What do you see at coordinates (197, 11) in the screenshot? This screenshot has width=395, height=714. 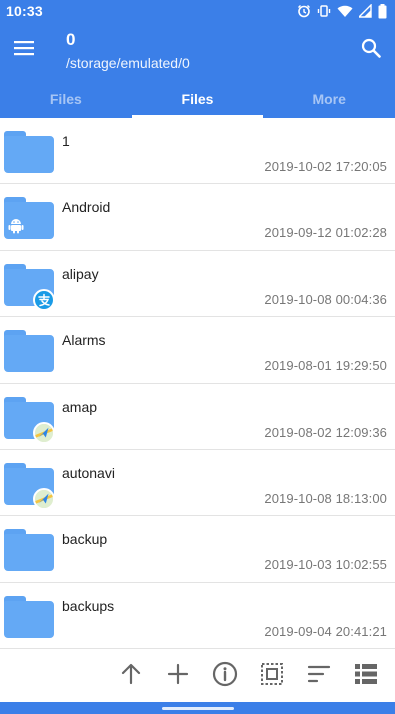 I see `status-bar: 10:33` at bounding box center [197, 11].